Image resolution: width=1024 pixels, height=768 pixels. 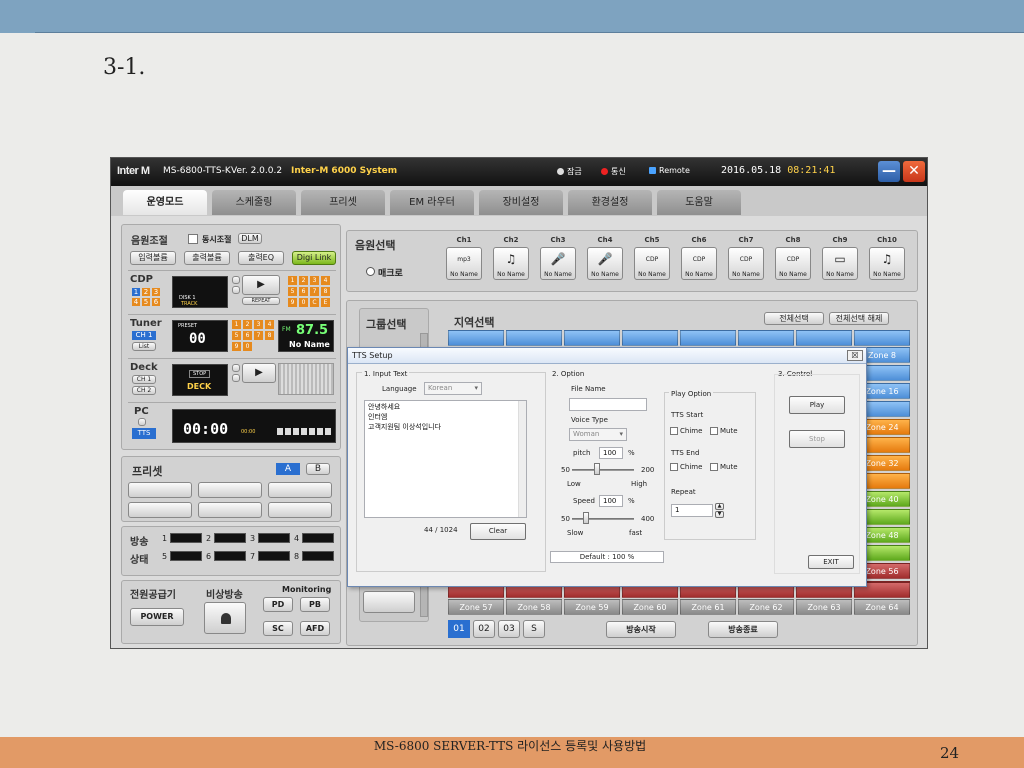 What do you see at coordinates (303, 302) in the screenshot?
I see `cdp-numpad-key: 0` at bounding box center [303, 302].